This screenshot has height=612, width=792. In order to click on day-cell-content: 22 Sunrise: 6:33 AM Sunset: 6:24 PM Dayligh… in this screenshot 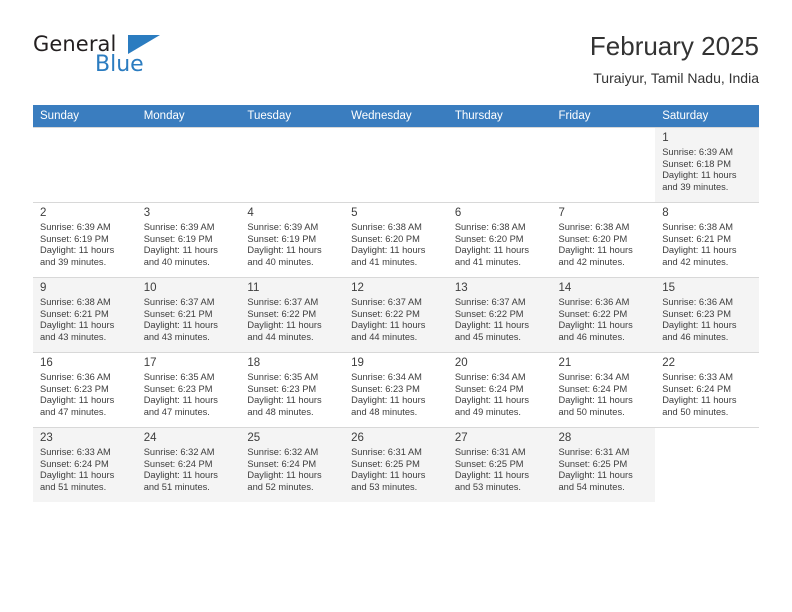, I will do `click(707, 389)`.